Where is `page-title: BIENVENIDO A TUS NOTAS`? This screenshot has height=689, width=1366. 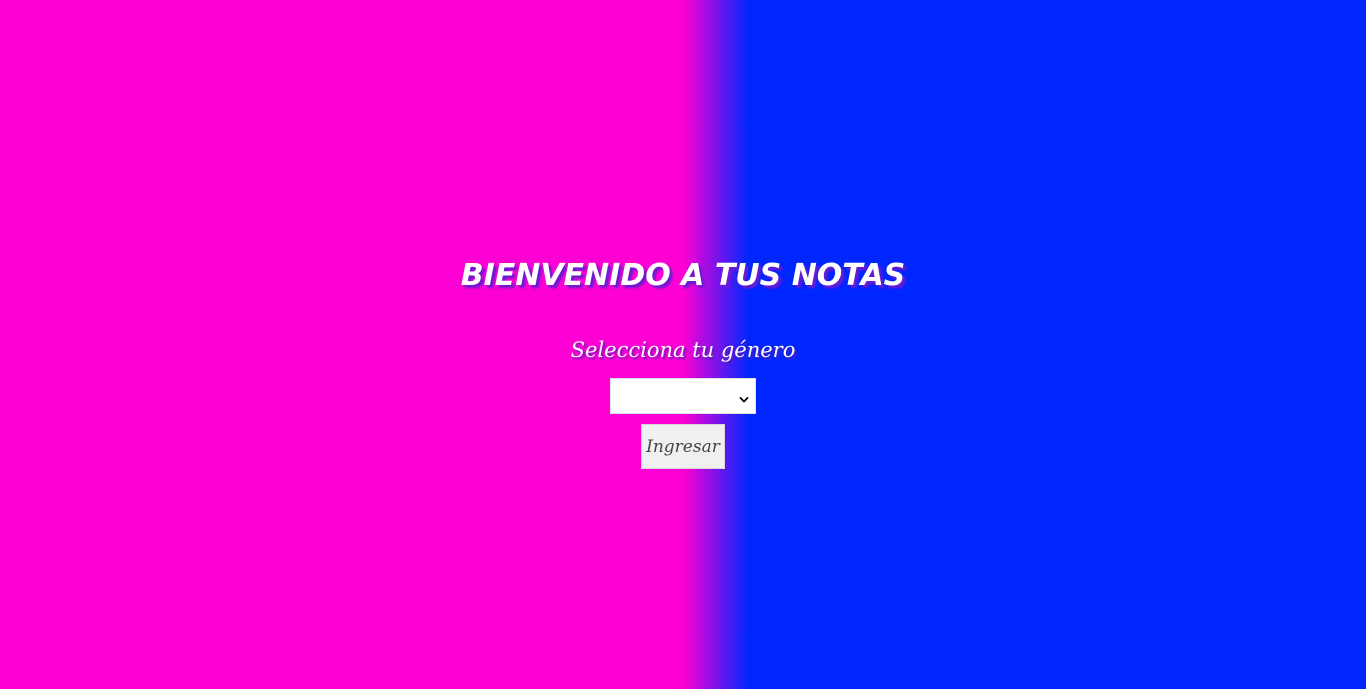 page-title: BIENVENIDO A TUS NOTAS is located at coordinates (683, 275).